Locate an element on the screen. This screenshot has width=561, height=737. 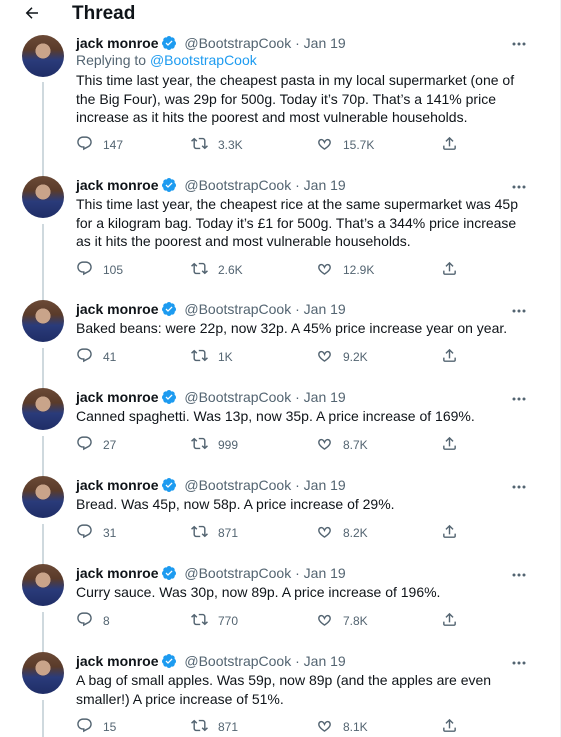
like-count: 8.1K is located at coordinates (355, 727).